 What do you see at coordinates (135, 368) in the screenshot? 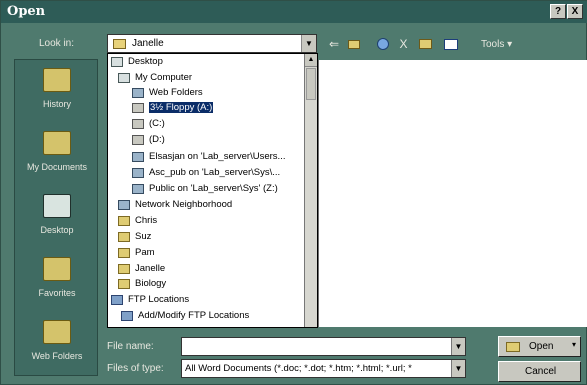
I see `files-of-type-label: Files of type:` at bounding box center [135, 368].